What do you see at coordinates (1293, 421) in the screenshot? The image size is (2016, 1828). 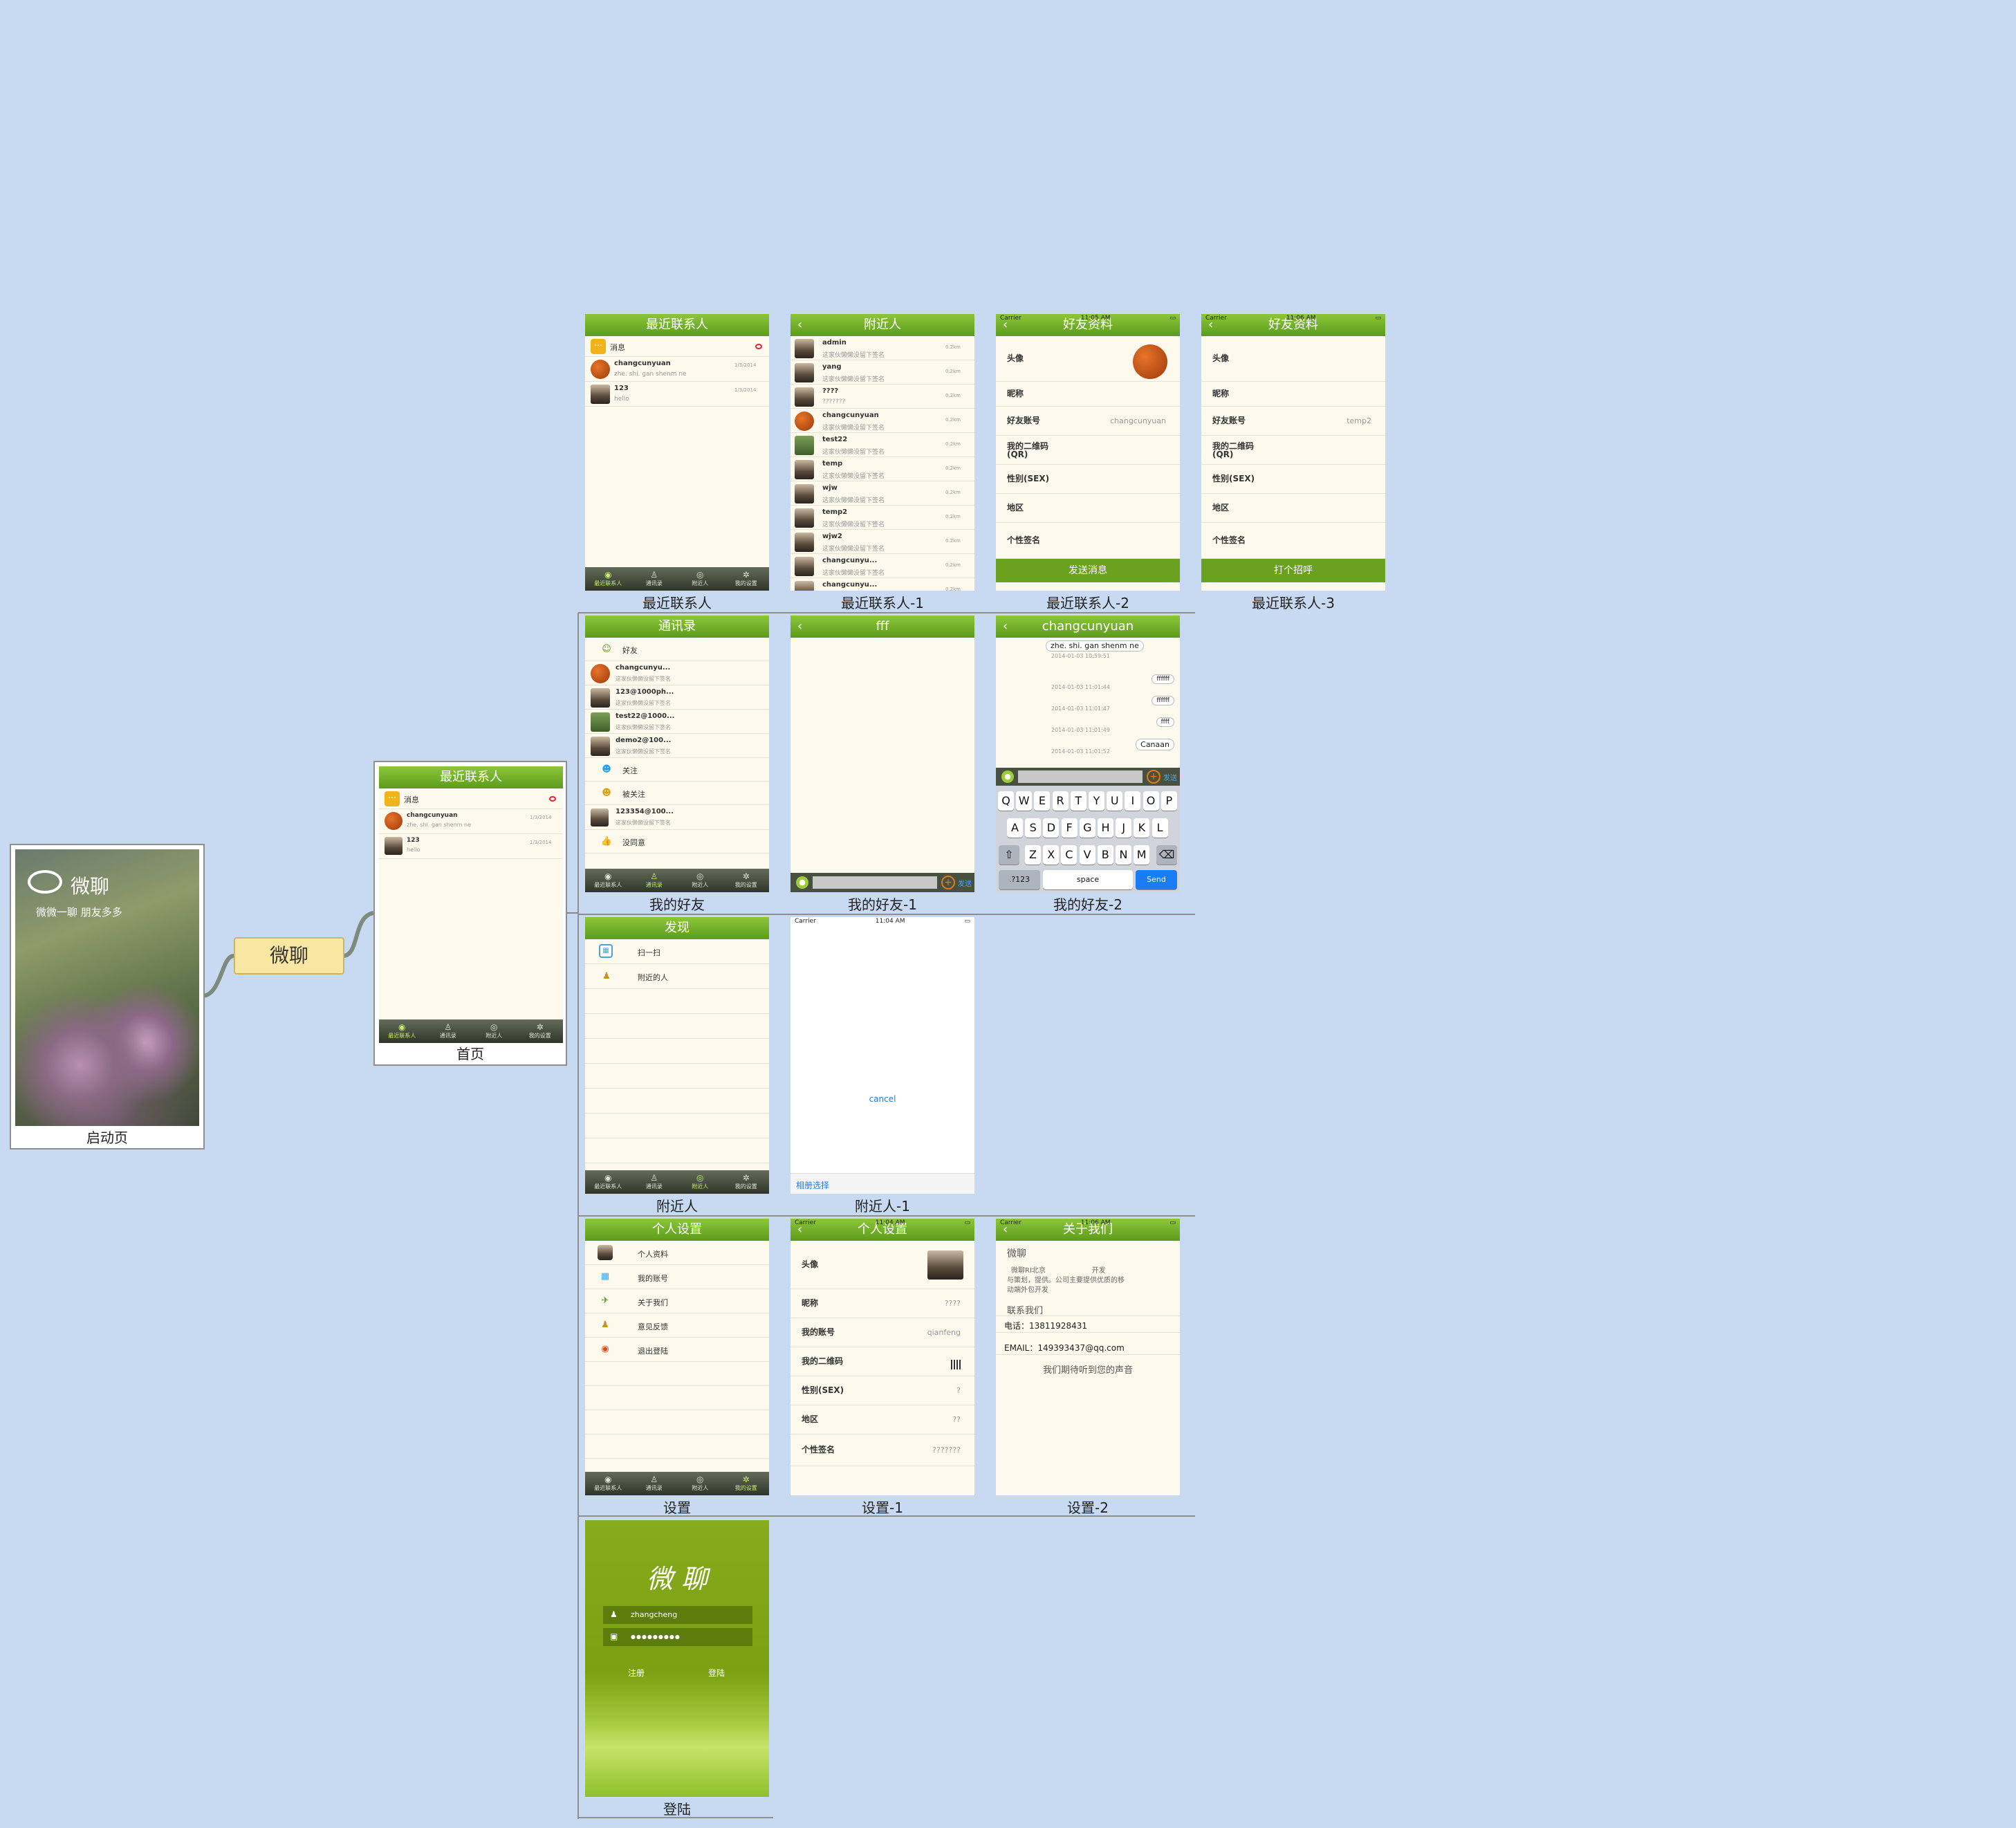 I see `profile-row: 好友账号 temp2` at bounding box center [1293, 421].